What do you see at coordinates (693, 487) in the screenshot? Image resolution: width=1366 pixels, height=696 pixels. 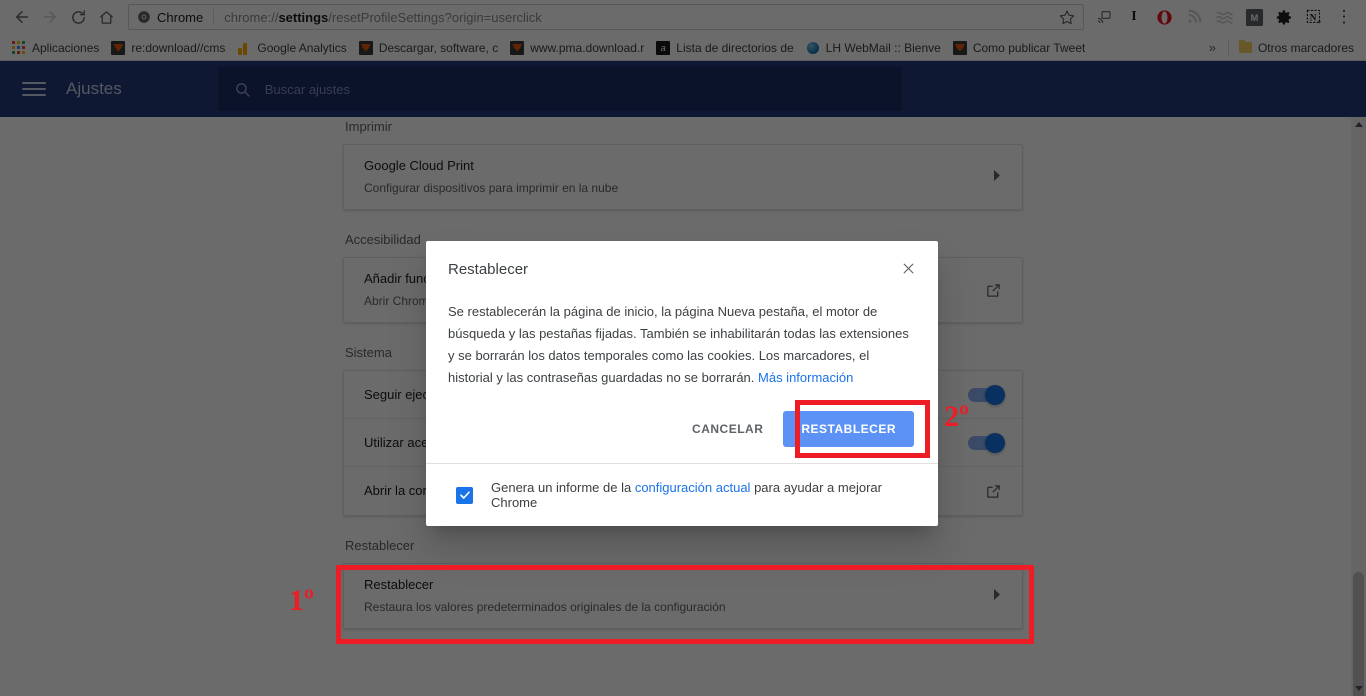 I see `current-settings-link: configuración actual` at bounding box center [693, 487].